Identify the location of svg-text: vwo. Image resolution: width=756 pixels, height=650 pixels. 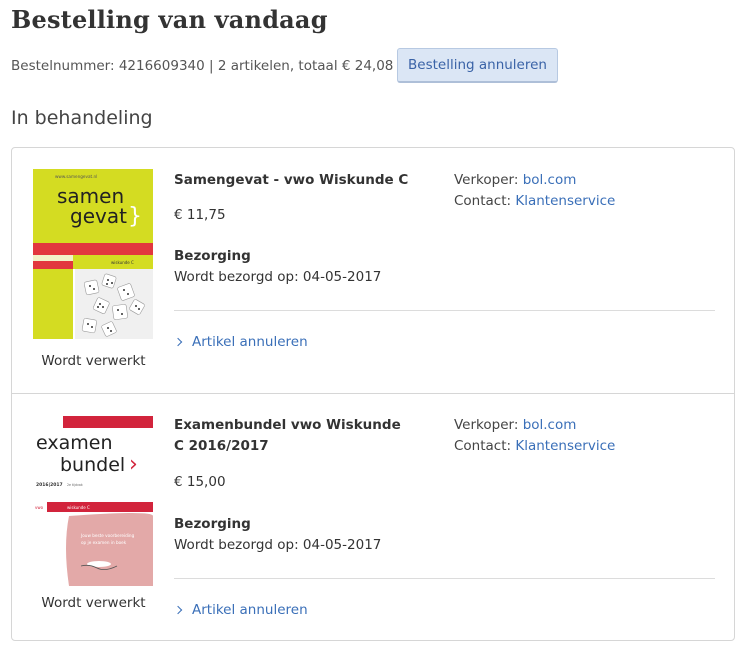
(39, 507).